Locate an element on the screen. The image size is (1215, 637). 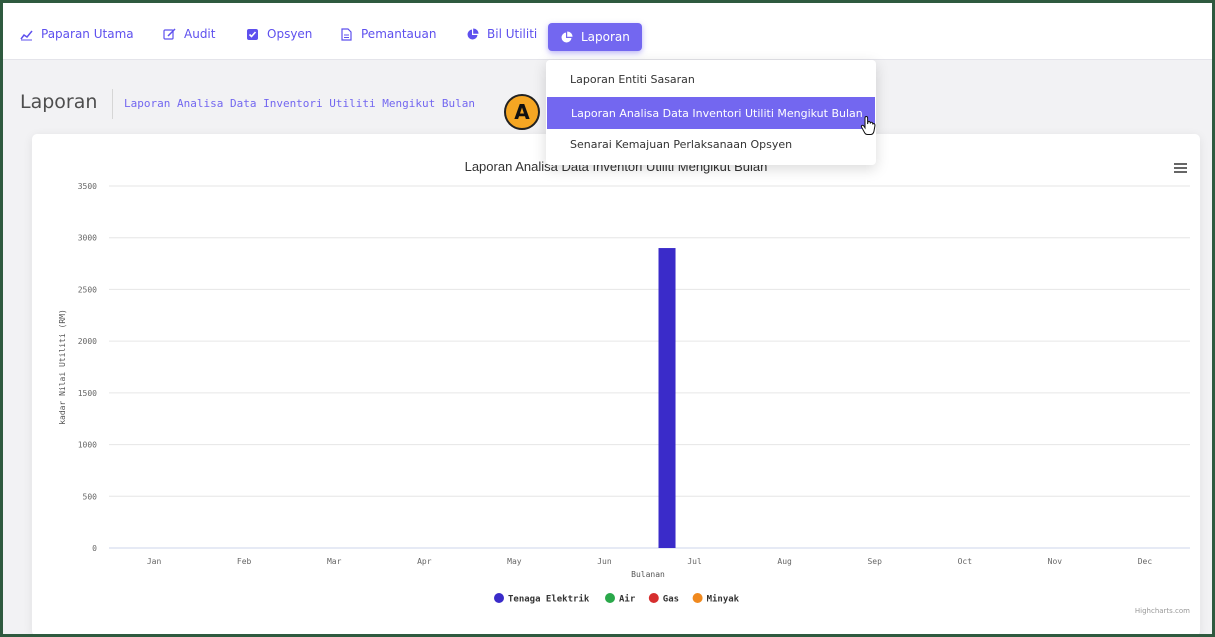
x-tick-label: Mar is located at coordinates (334, 561).